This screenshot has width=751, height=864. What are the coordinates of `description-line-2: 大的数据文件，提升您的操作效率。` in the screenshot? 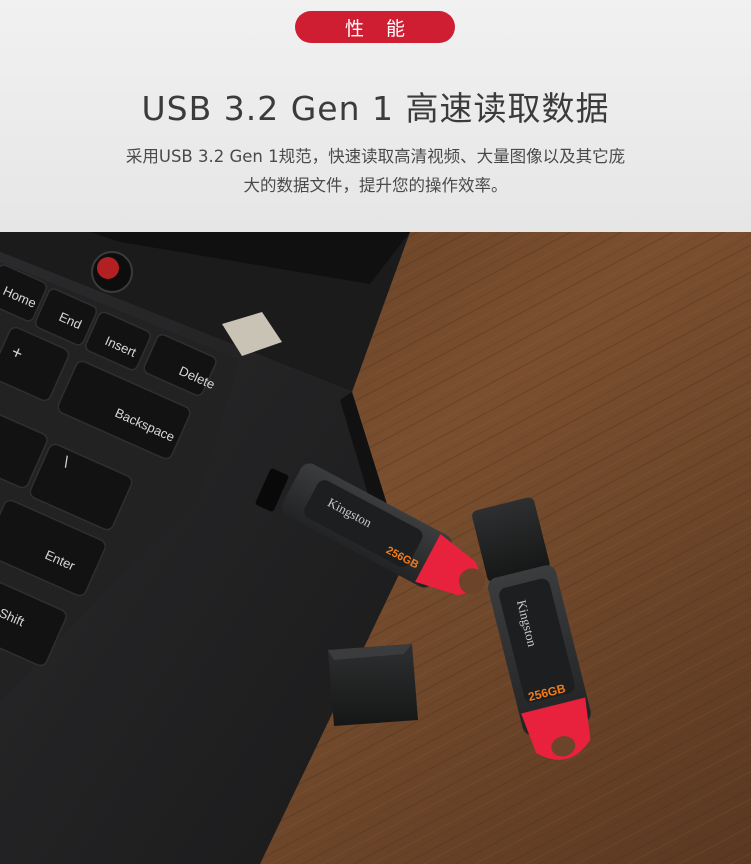 It's located at (375, 185).